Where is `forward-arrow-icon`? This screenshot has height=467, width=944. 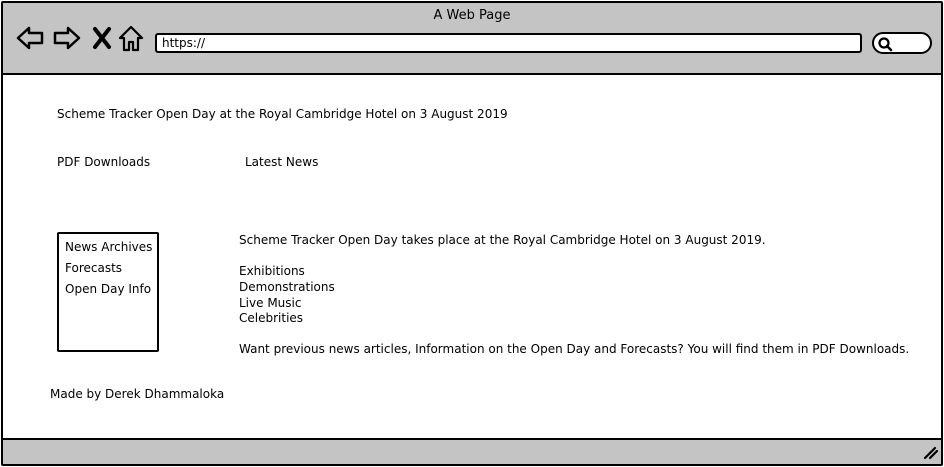
forward-arrow-icon is located at coordinates (67, 40).